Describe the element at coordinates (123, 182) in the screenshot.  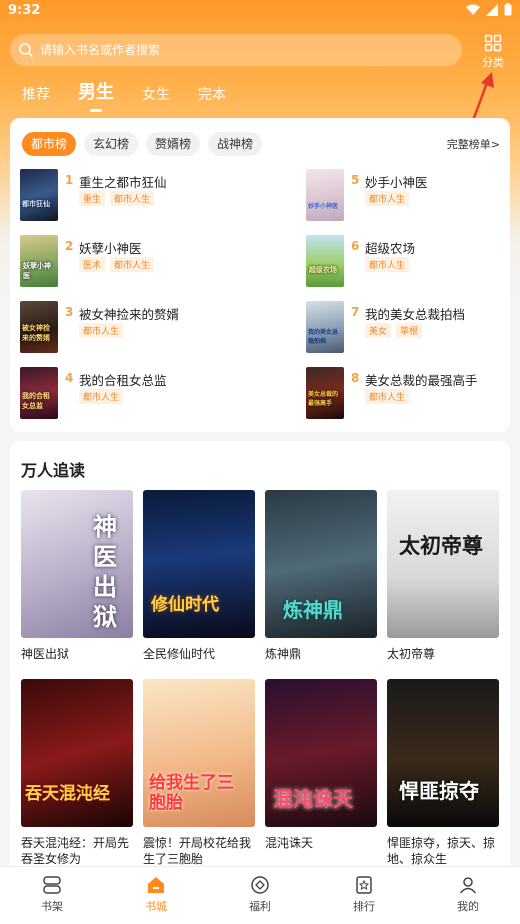
I see `rank-title: 重生之都市狂仙` at that location.